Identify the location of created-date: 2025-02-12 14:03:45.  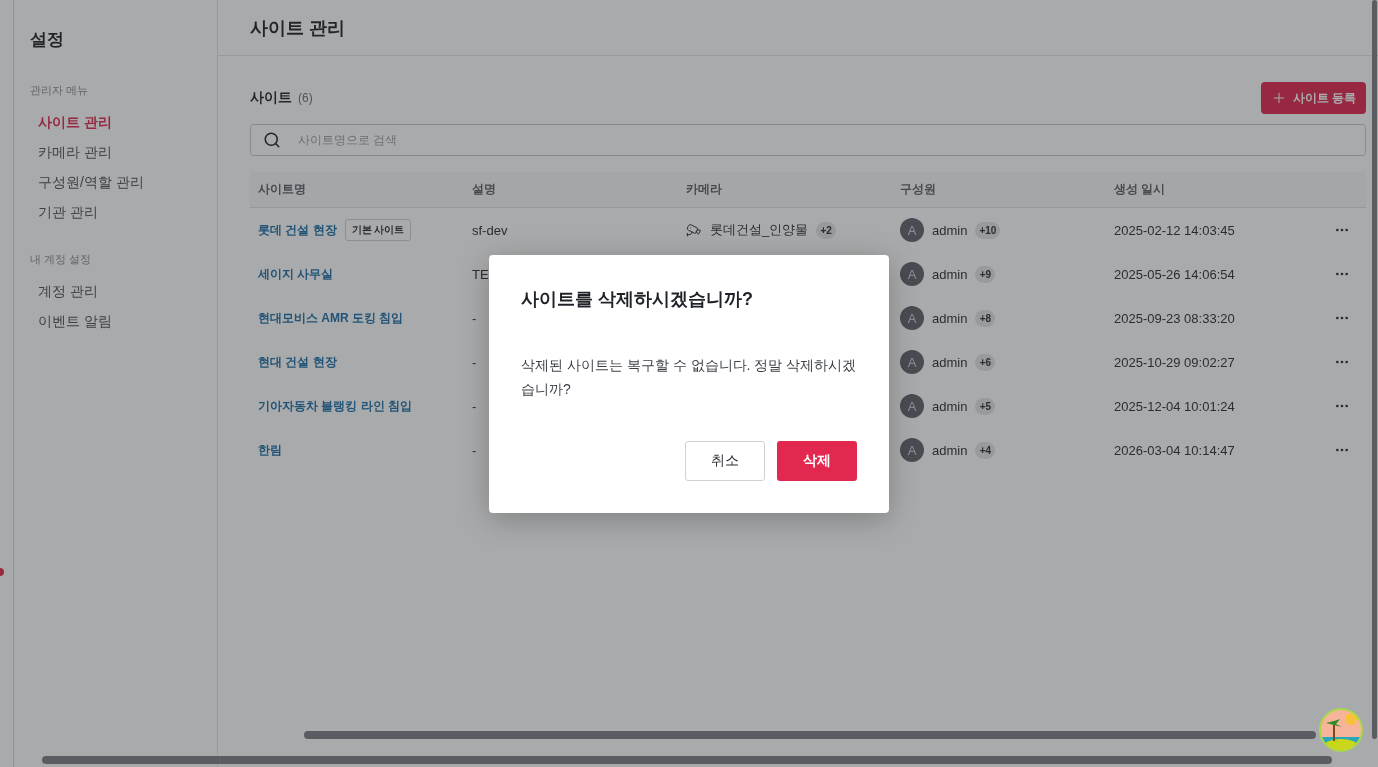
(1174, 230).